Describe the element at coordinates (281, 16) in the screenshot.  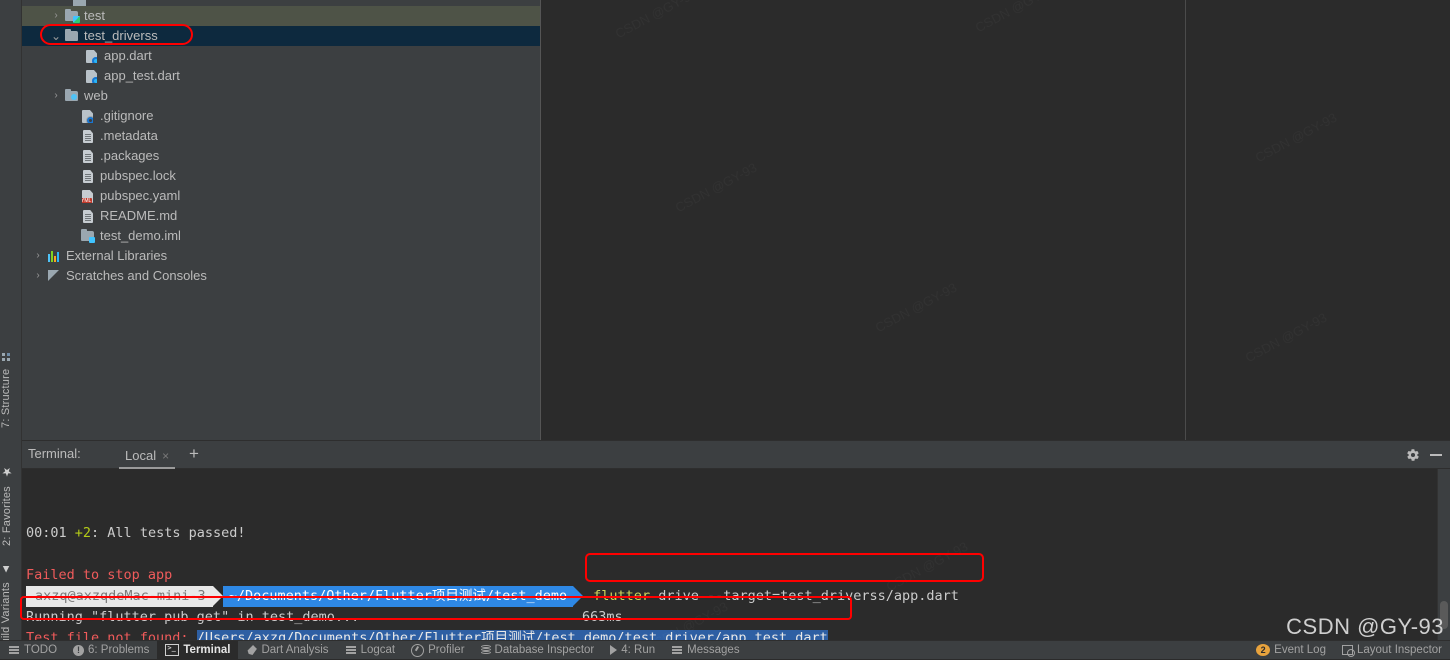
I see `tree-row-test: › test` at that location.